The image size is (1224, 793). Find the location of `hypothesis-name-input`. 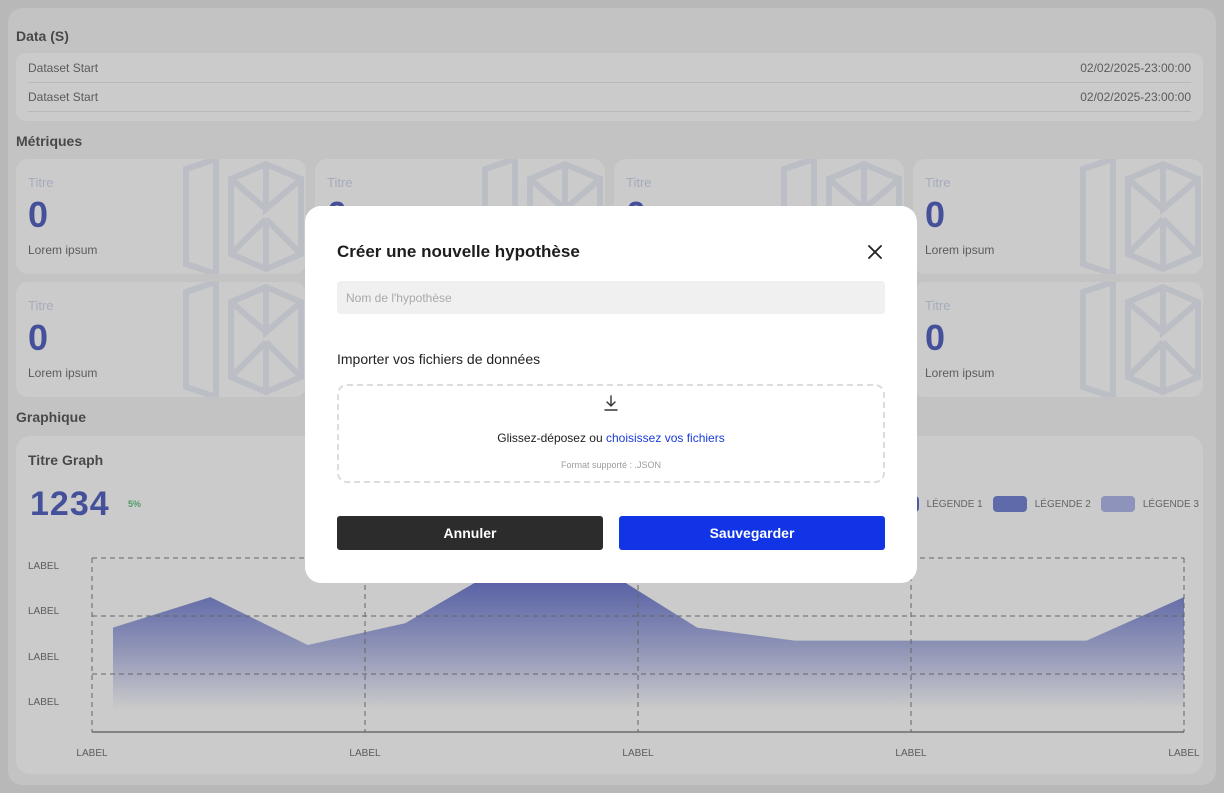

hypothesis-name-input is located at coordinates (611, 297).